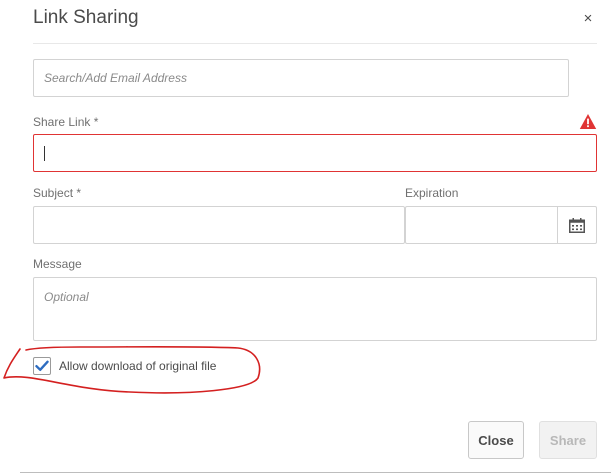 The width and height of the screenshot is (611, 475). I want to click on calendar-icon, so click(577, 225).